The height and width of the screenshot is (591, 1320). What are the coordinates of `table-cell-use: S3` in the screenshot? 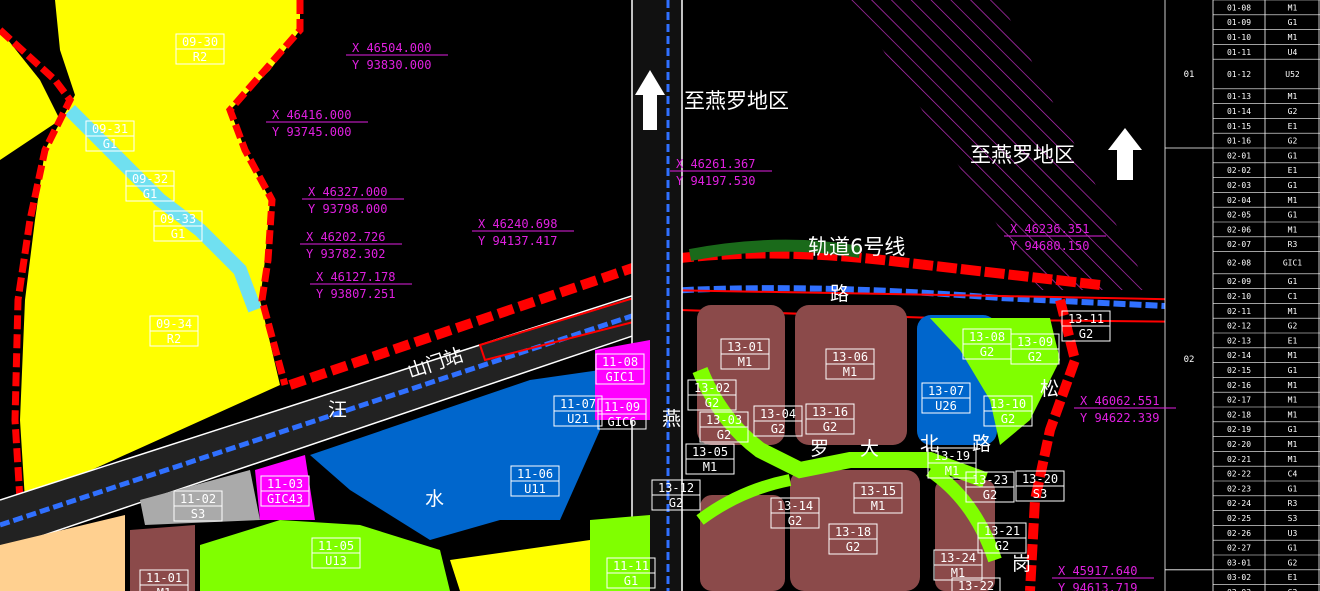 It's located at (1293, 518).